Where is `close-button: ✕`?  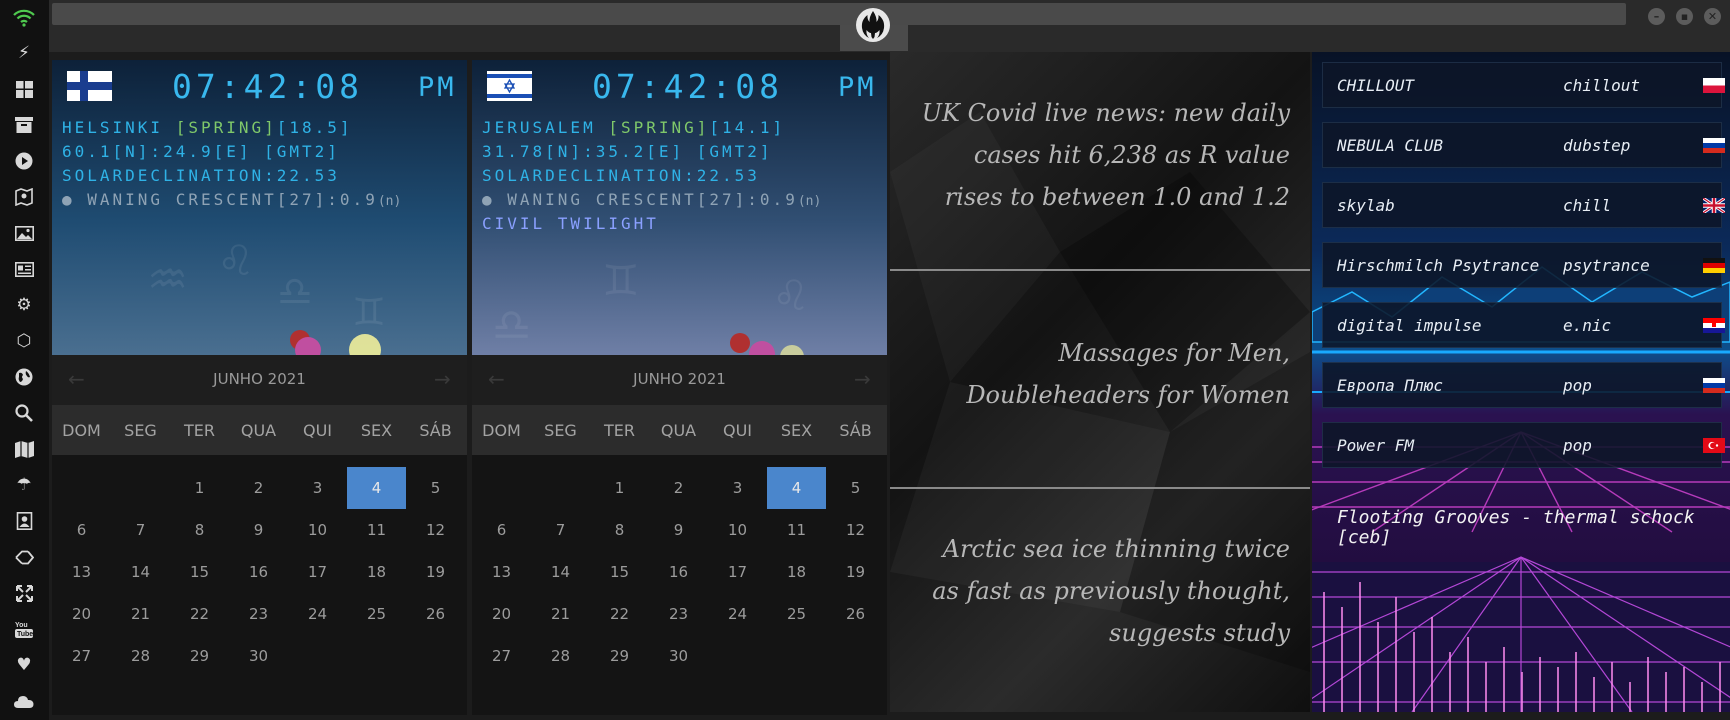
close-button: ✕ is located at coordinates (1712, 16).